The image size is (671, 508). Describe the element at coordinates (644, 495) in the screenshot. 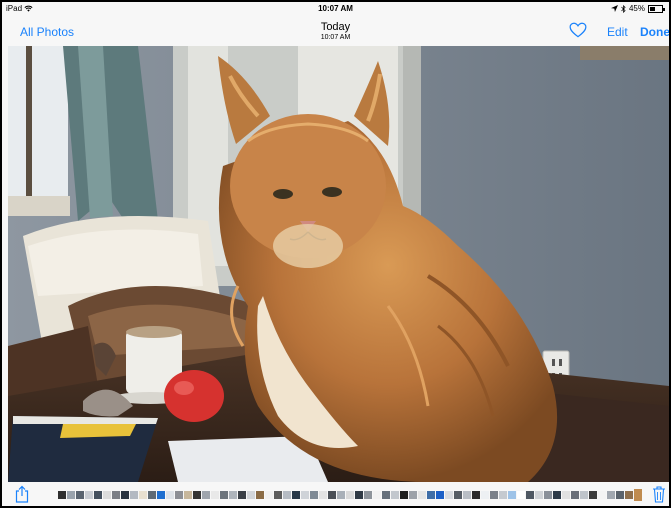

I see `thumbnail-current` at that location.